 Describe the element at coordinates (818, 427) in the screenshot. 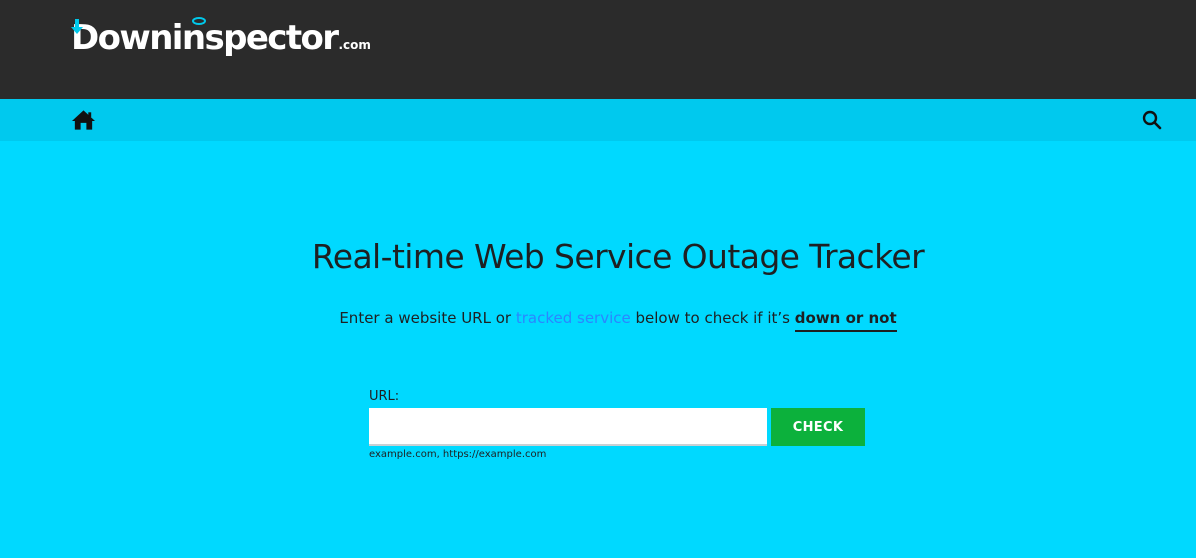

I see `check-button: CHECK` at that location.